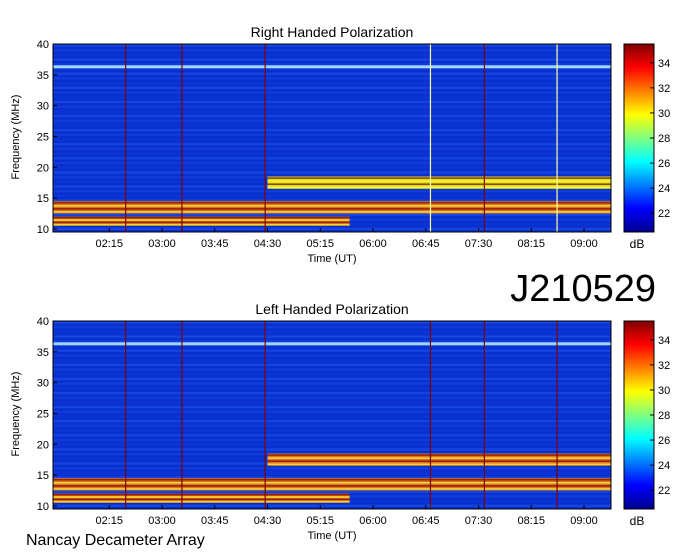  Describe the element at coordinates (43, 230) in the screenshot. I see `y-tick-label: 10` at that location.